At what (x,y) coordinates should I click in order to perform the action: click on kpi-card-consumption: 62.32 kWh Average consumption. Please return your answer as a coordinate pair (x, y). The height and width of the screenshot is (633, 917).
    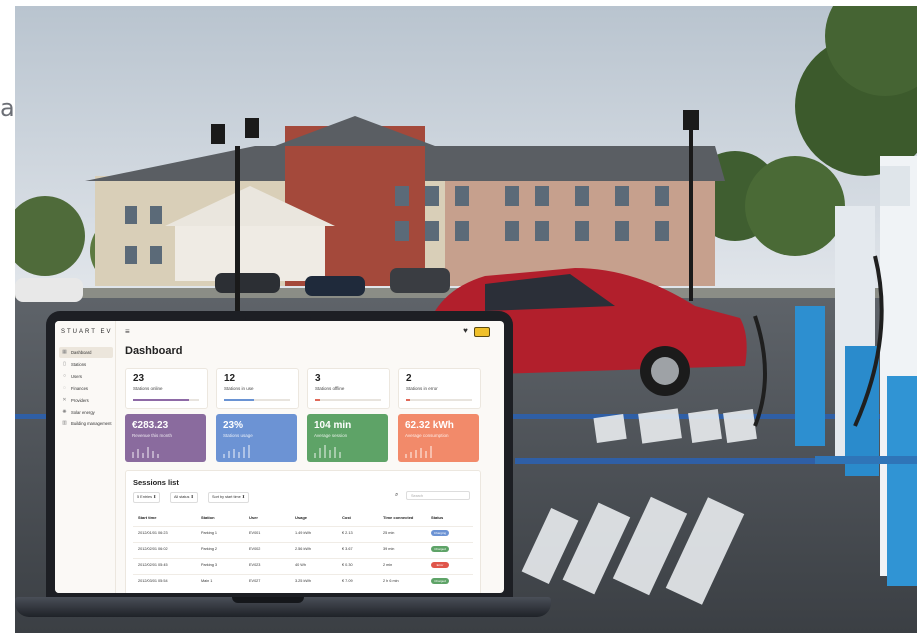
    Looking at the image, I should click on (438, 438).